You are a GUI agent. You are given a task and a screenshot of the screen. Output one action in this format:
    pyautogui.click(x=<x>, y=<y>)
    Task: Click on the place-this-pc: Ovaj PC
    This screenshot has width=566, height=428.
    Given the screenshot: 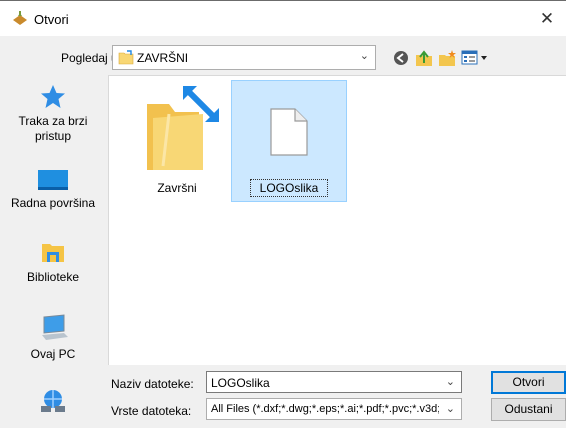 What is the action you would take?
    pyautogui.click(x=53, y=337)
    